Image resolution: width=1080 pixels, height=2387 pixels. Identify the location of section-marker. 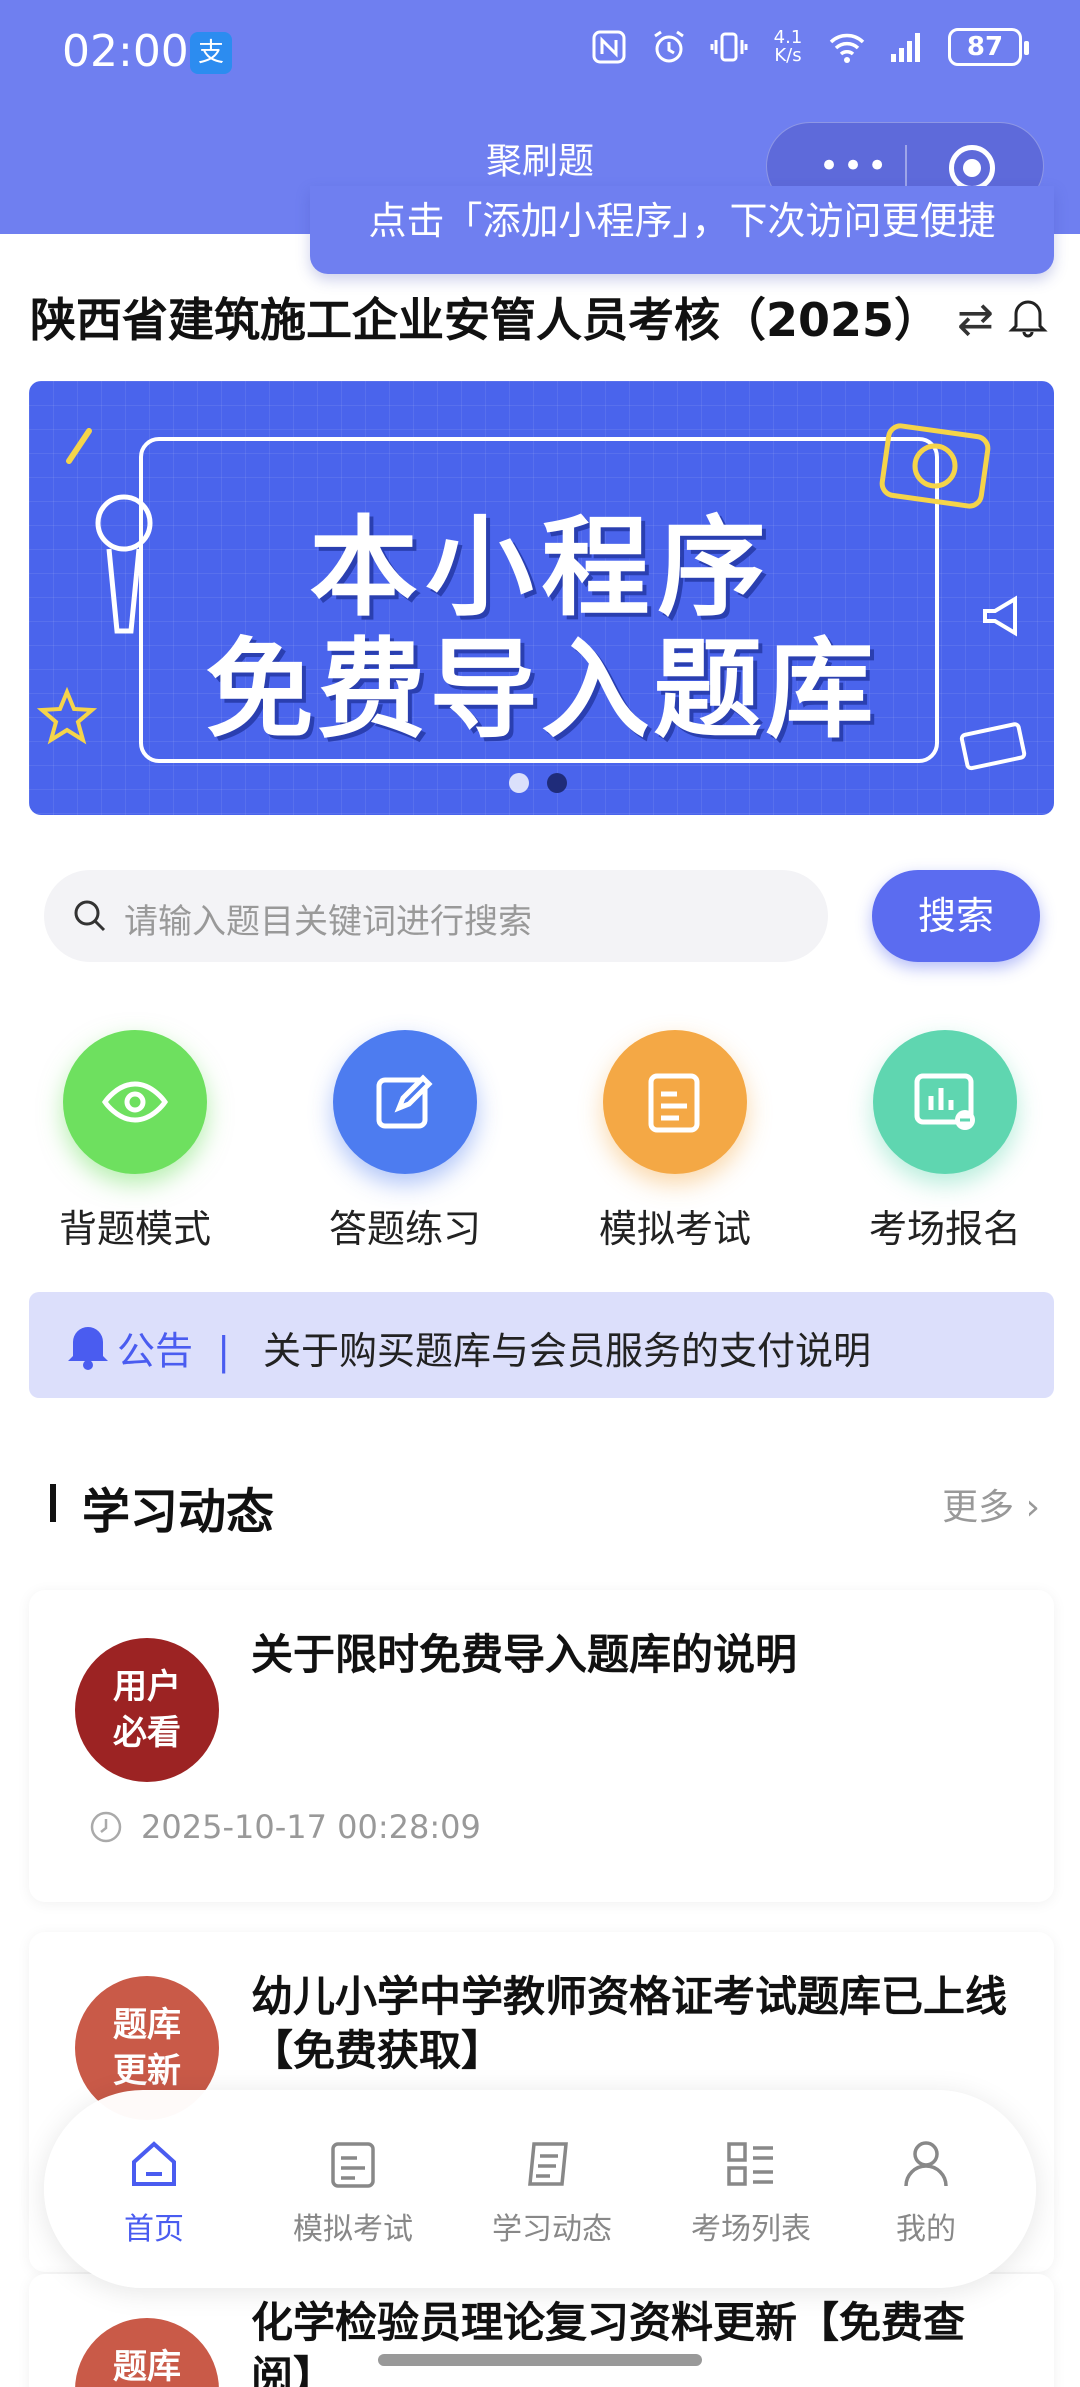
(53, 1503).